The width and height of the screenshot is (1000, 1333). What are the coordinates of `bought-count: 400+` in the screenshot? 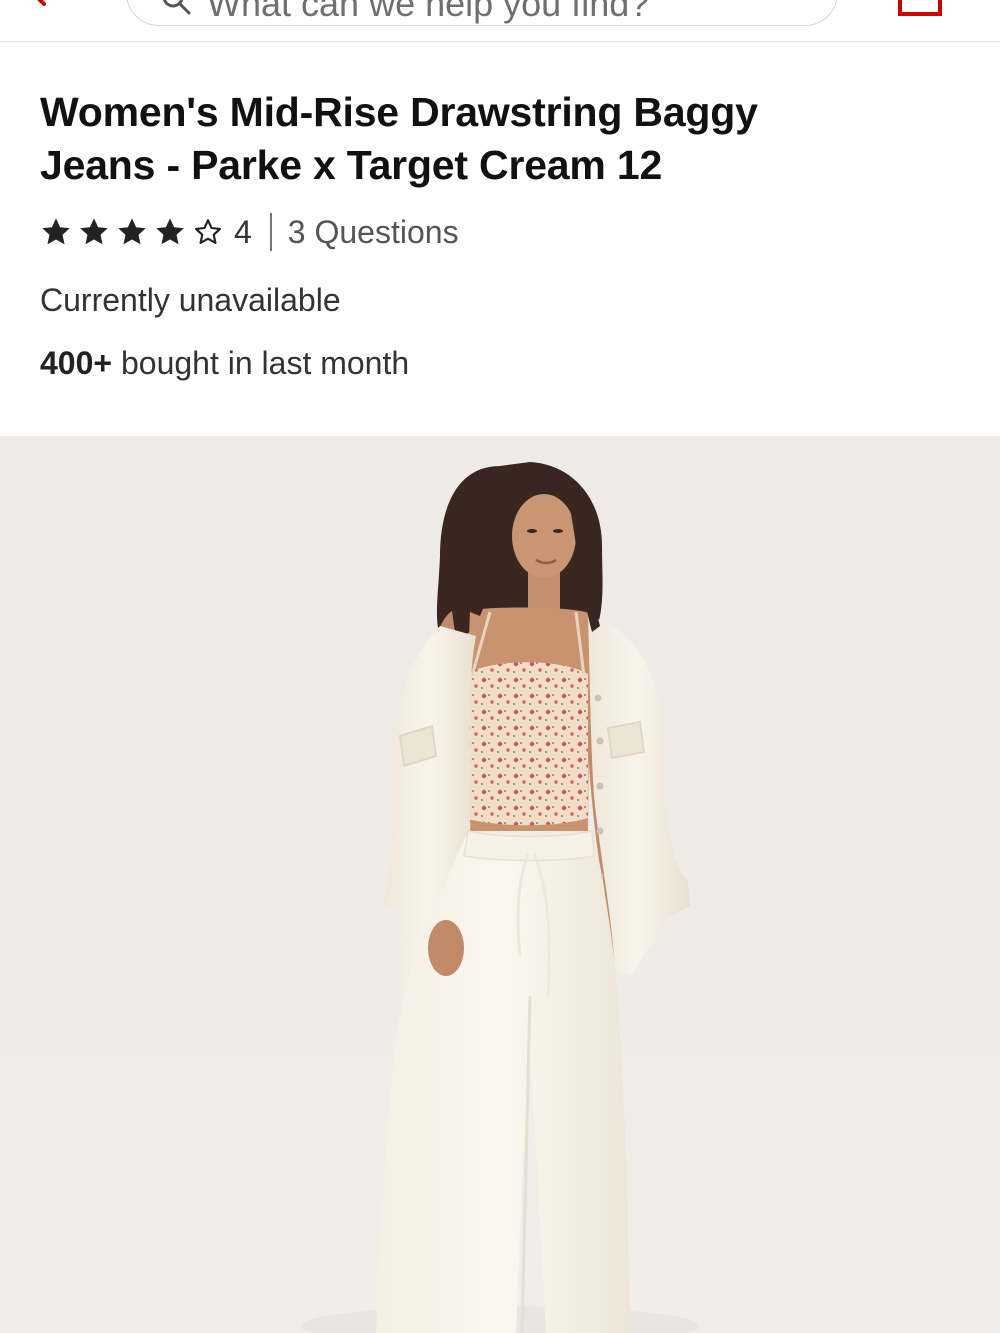 It's located at (76, 363).